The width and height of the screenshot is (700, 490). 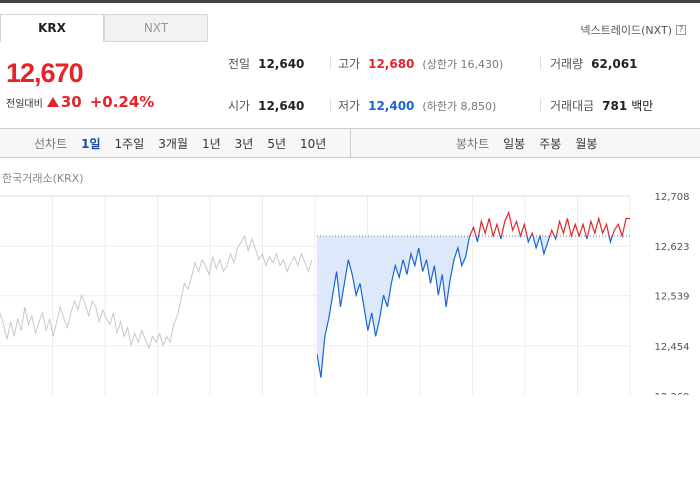 I want to click on stat-open: 시가 12,640, so click(x=266, y=105).